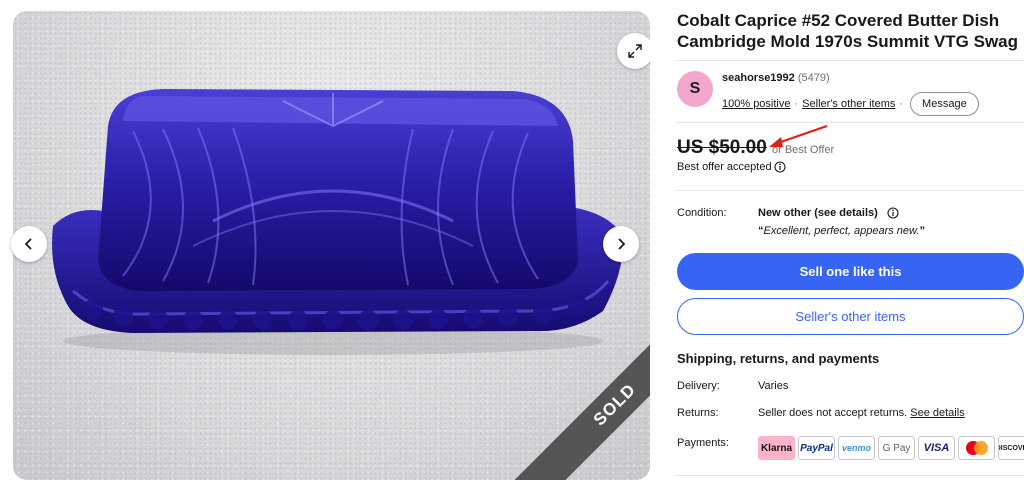  Describe the element at coordinates (850, 271) in the screenshot. I see `sell-one-like-this-button: Sell one like this` at that location.